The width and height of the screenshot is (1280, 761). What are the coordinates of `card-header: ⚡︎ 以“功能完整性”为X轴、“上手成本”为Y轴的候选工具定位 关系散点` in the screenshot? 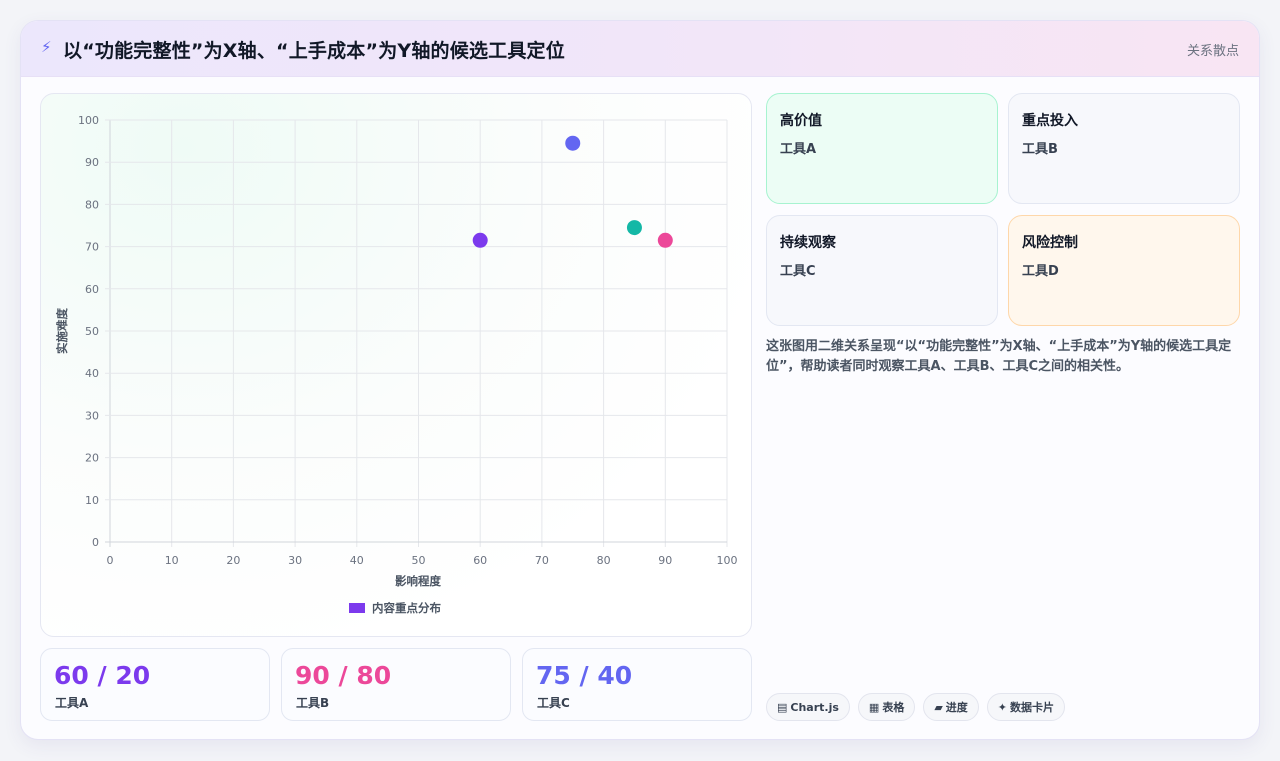 It's located at (640, 49).